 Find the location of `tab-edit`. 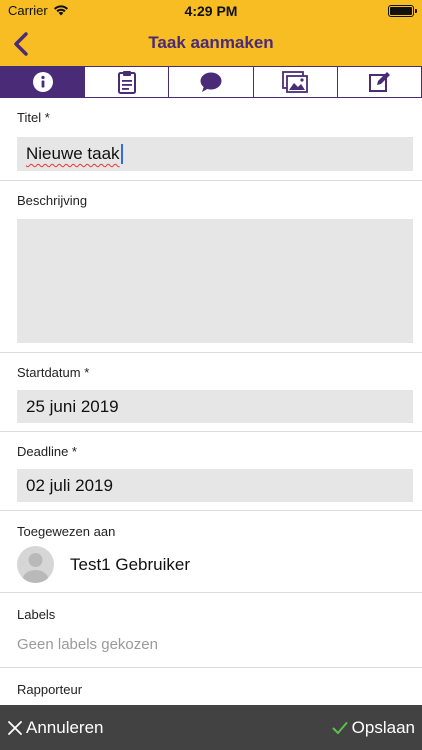

tab-edit is located at coordinates (379, 82).